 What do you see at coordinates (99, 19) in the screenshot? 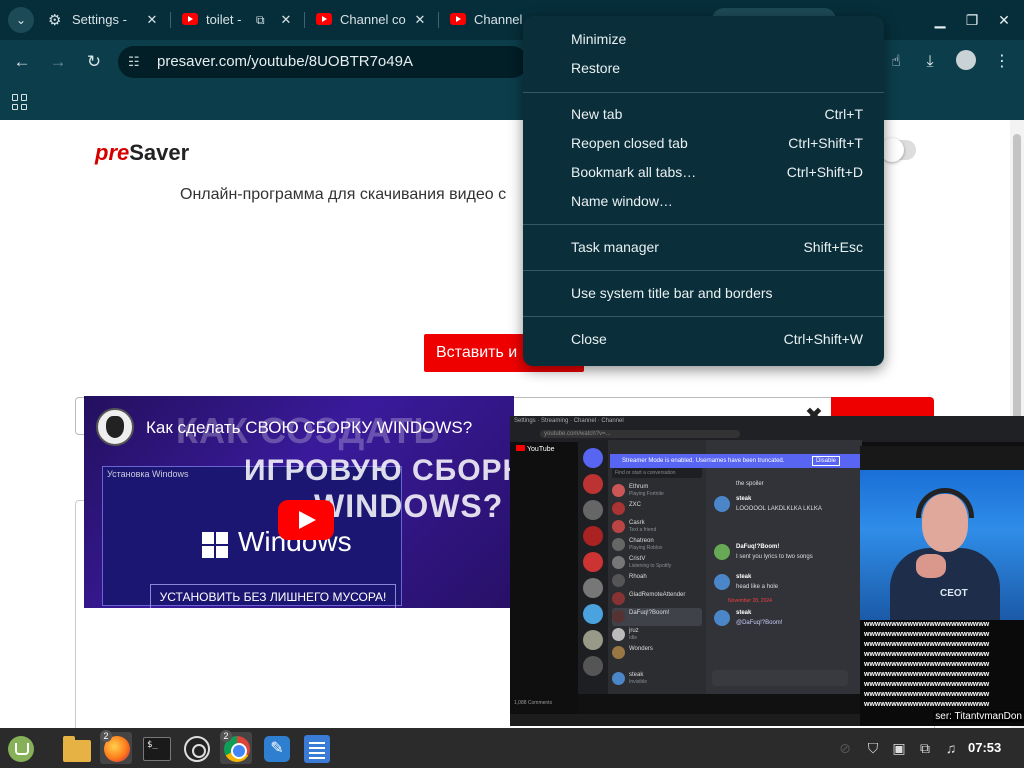
I see `tab-title: Settings -` at bounding box center [99, 19].